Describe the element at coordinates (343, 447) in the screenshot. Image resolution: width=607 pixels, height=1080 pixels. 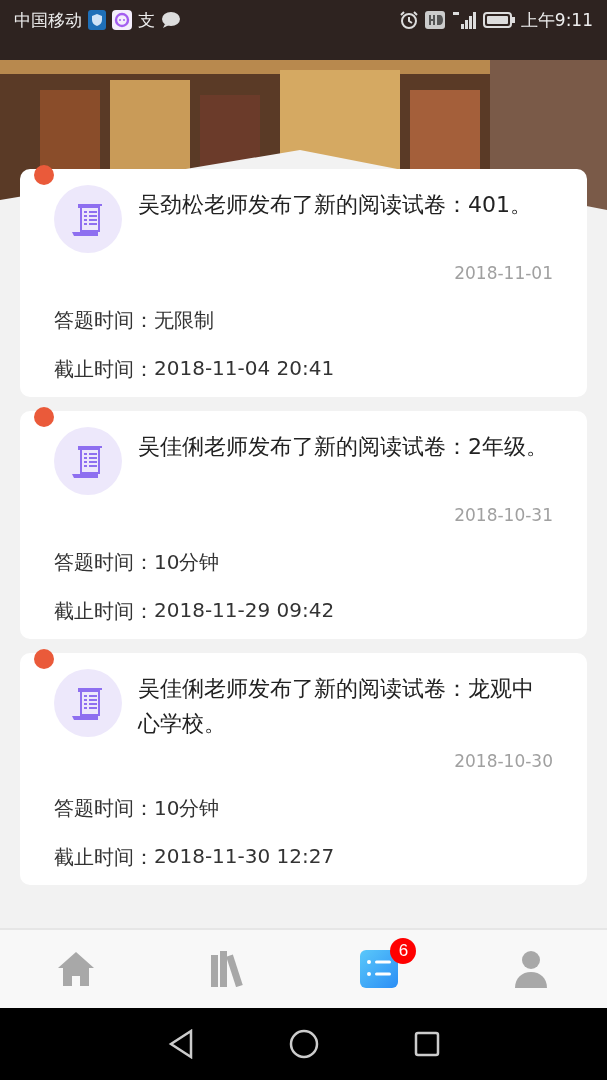
I see `notice-title: 吴佳俐老师发布了新的阅读试卷：2年级。` at that location.